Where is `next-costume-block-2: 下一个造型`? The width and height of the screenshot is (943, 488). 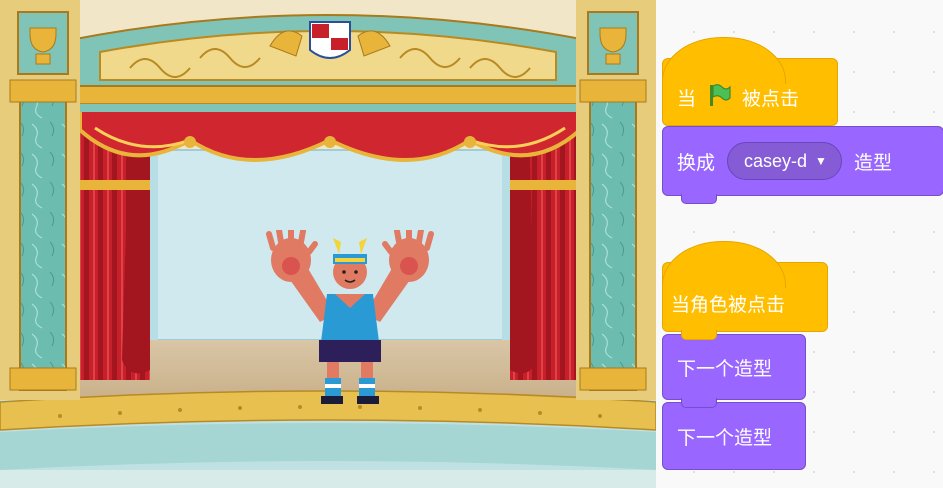 next-costume-block-2: 下一个造型 is located at coordinates (734, 436).